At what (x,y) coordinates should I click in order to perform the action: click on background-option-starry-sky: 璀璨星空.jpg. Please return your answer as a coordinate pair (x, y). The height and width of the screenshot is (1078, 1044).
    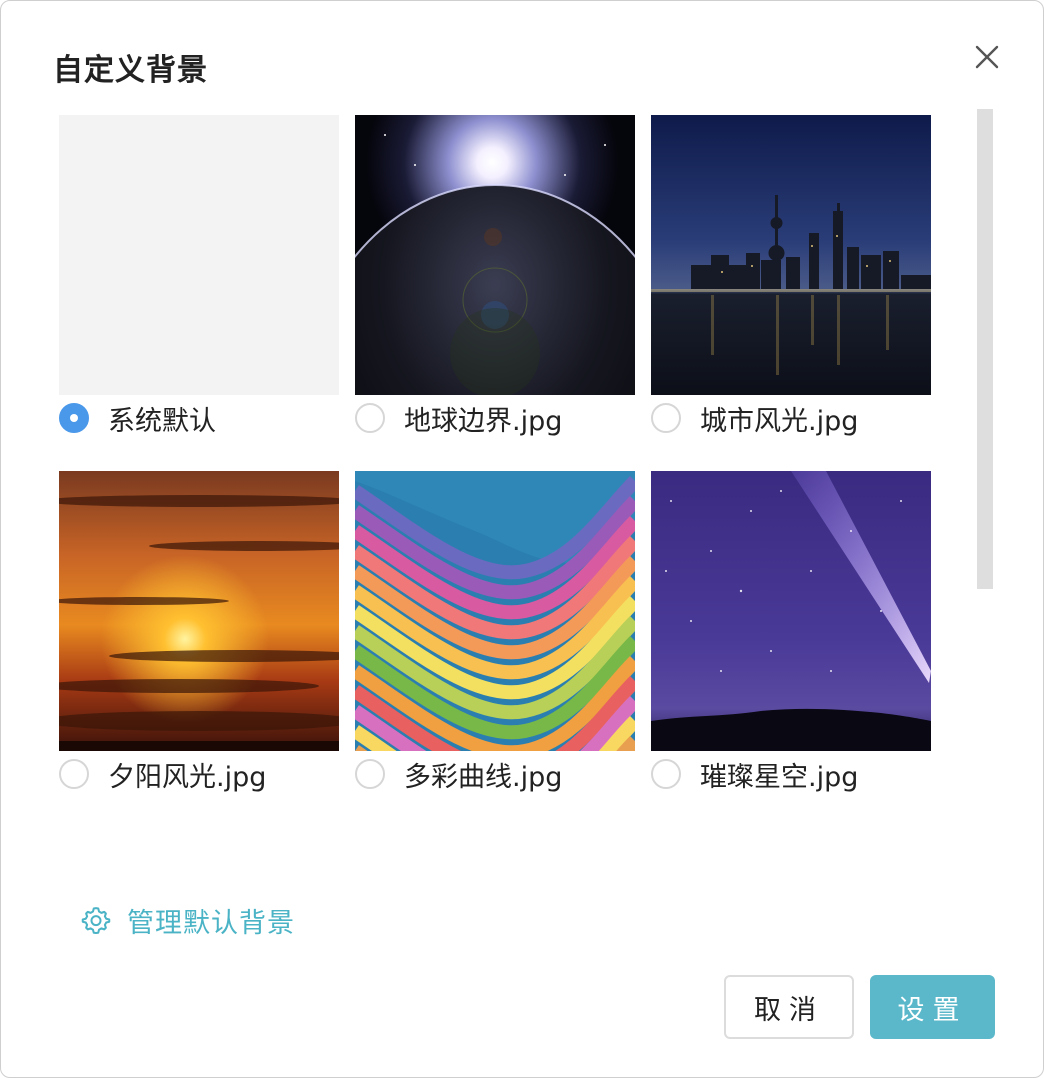
    Looking at the image, I should click on (791, 632).